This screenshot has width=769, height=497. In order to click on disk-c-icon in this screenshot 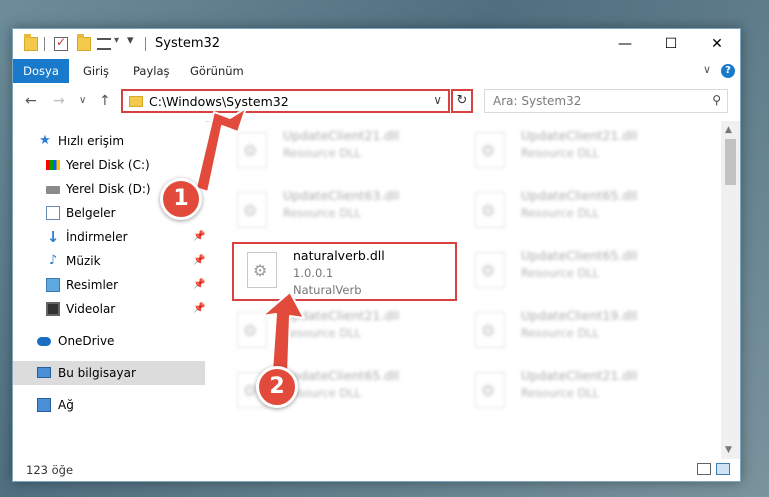, I will do `click(53, 165)`.